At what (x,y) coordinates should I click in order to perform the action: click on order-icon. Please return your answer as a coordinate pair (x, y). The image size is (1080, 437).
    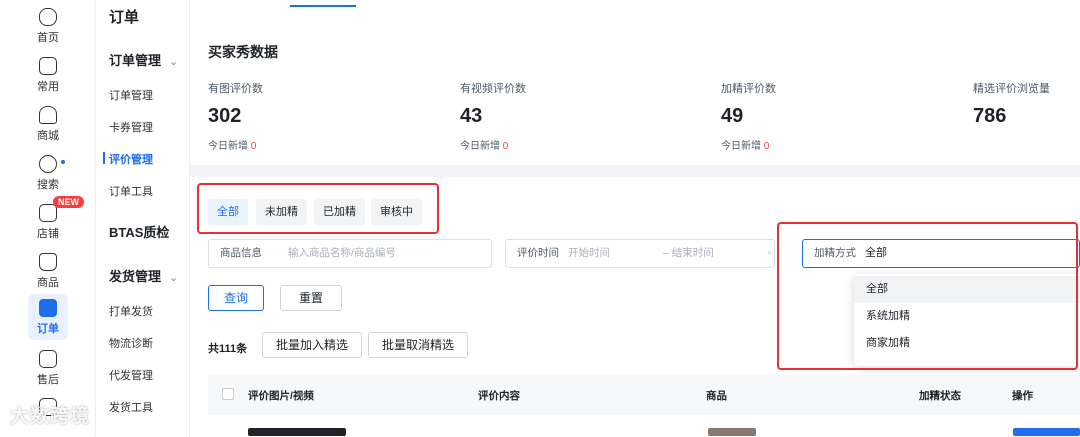
    Looking at the image, I should click on (48, 308).